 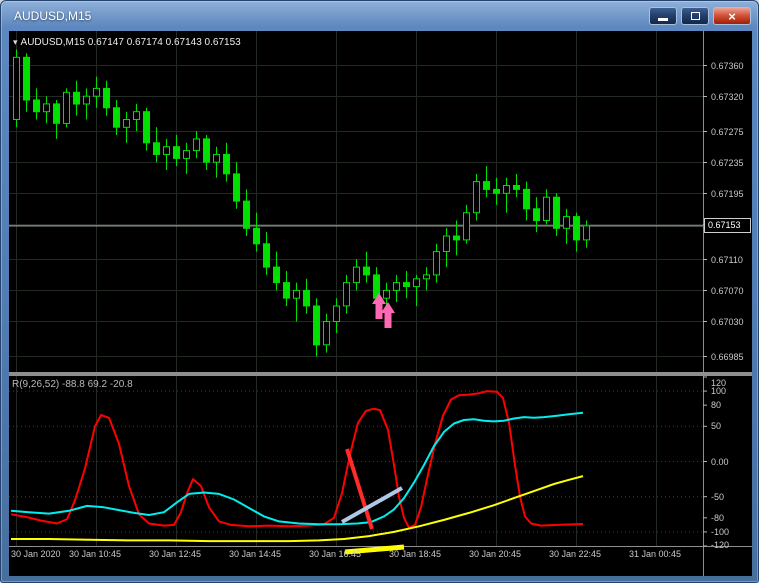 I want to click on price-axis-label: 0.67235, so click(x=727, y=162).